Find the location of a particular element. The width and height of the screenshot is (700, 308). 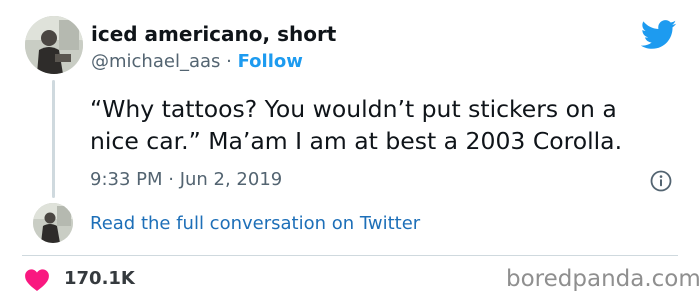

like-count: 170.1K is located at coordinates (99, 278).